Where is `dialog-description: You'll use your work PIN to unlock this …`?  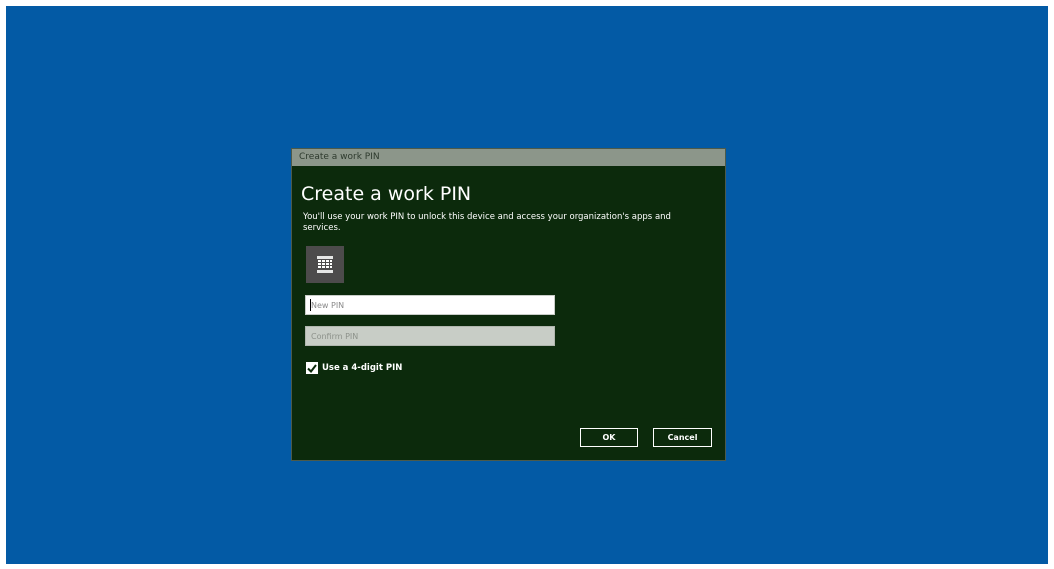
dialog-description: You'll use your work PIN to unlock this … is located at coordinates (487, 222).